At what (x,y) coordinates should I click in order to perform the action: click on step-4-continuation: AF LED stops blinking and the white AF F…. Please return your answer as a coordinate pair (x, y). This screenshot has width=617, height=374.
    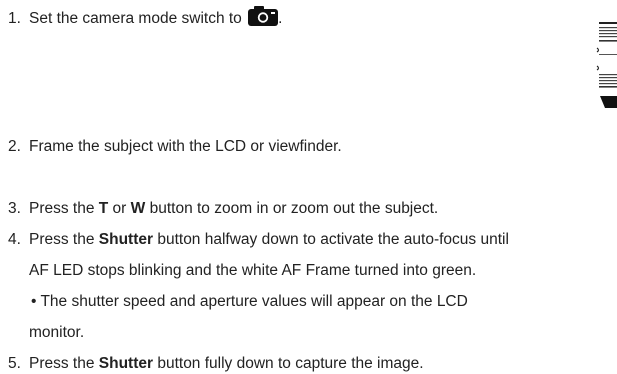
    Looking at the image, I should click on (253, 270).